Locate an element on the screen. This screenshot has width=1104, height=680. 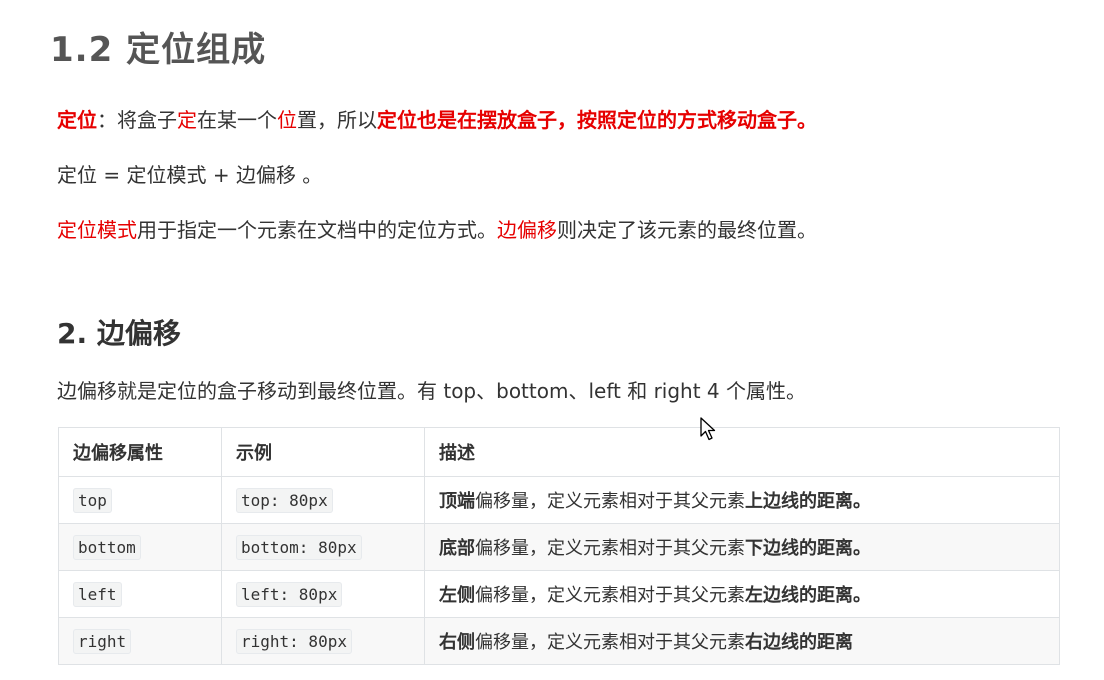
desc-edge: 右边线的距离 is located at coordinates (799, 642).